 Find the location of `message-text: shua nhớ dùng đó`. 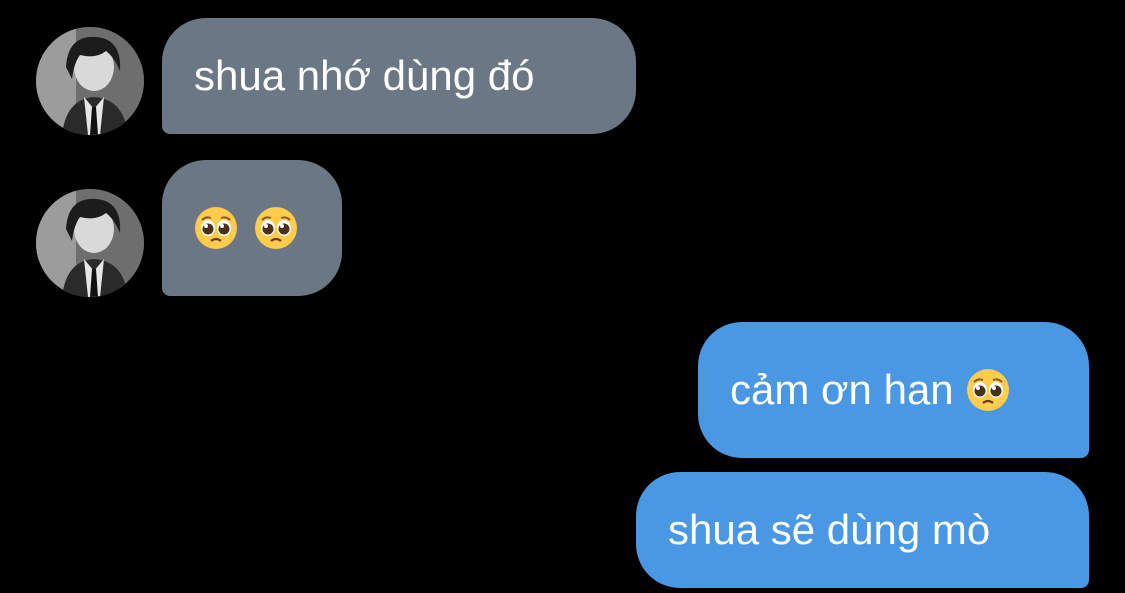

message-text: shua nhớ dùng đó is located at coordinates (364, 75).